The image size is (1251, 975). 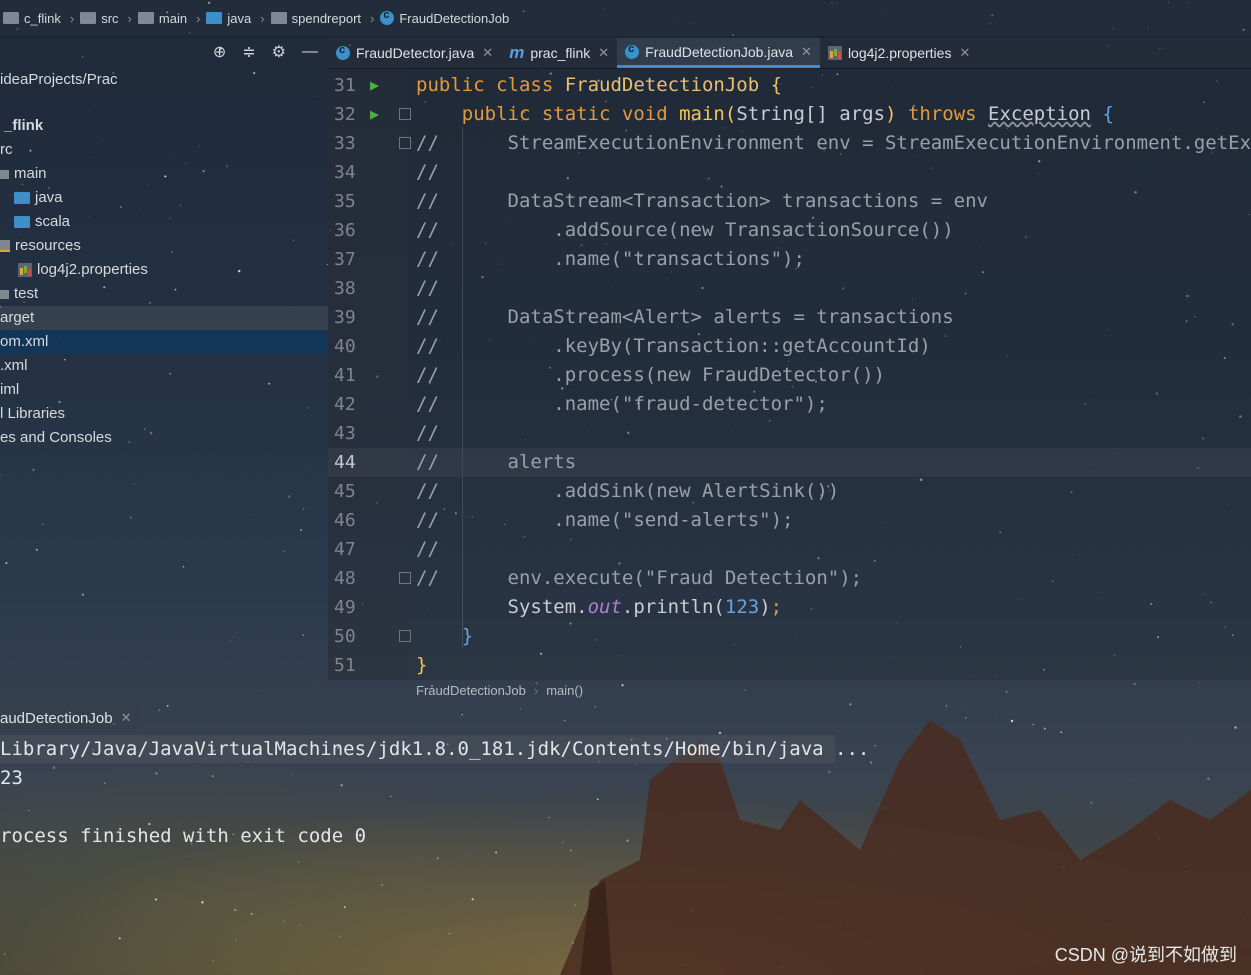 I want to click on tree-item-target: arget, so click(x=164, y=318).